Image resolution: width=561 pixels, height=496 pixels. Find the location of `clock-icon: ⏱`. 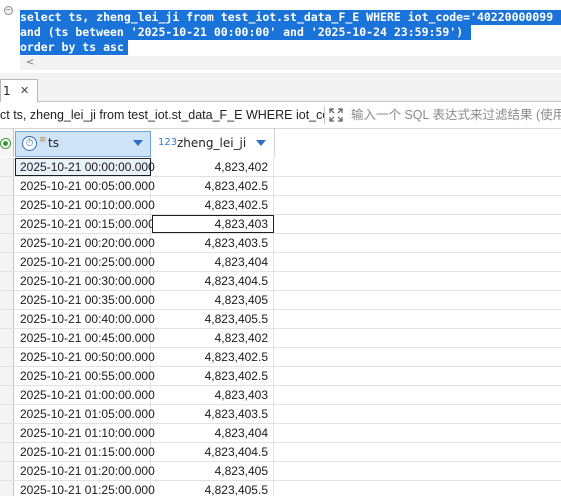

clock-icon: ⏱ is located at coordinates (29, 143).